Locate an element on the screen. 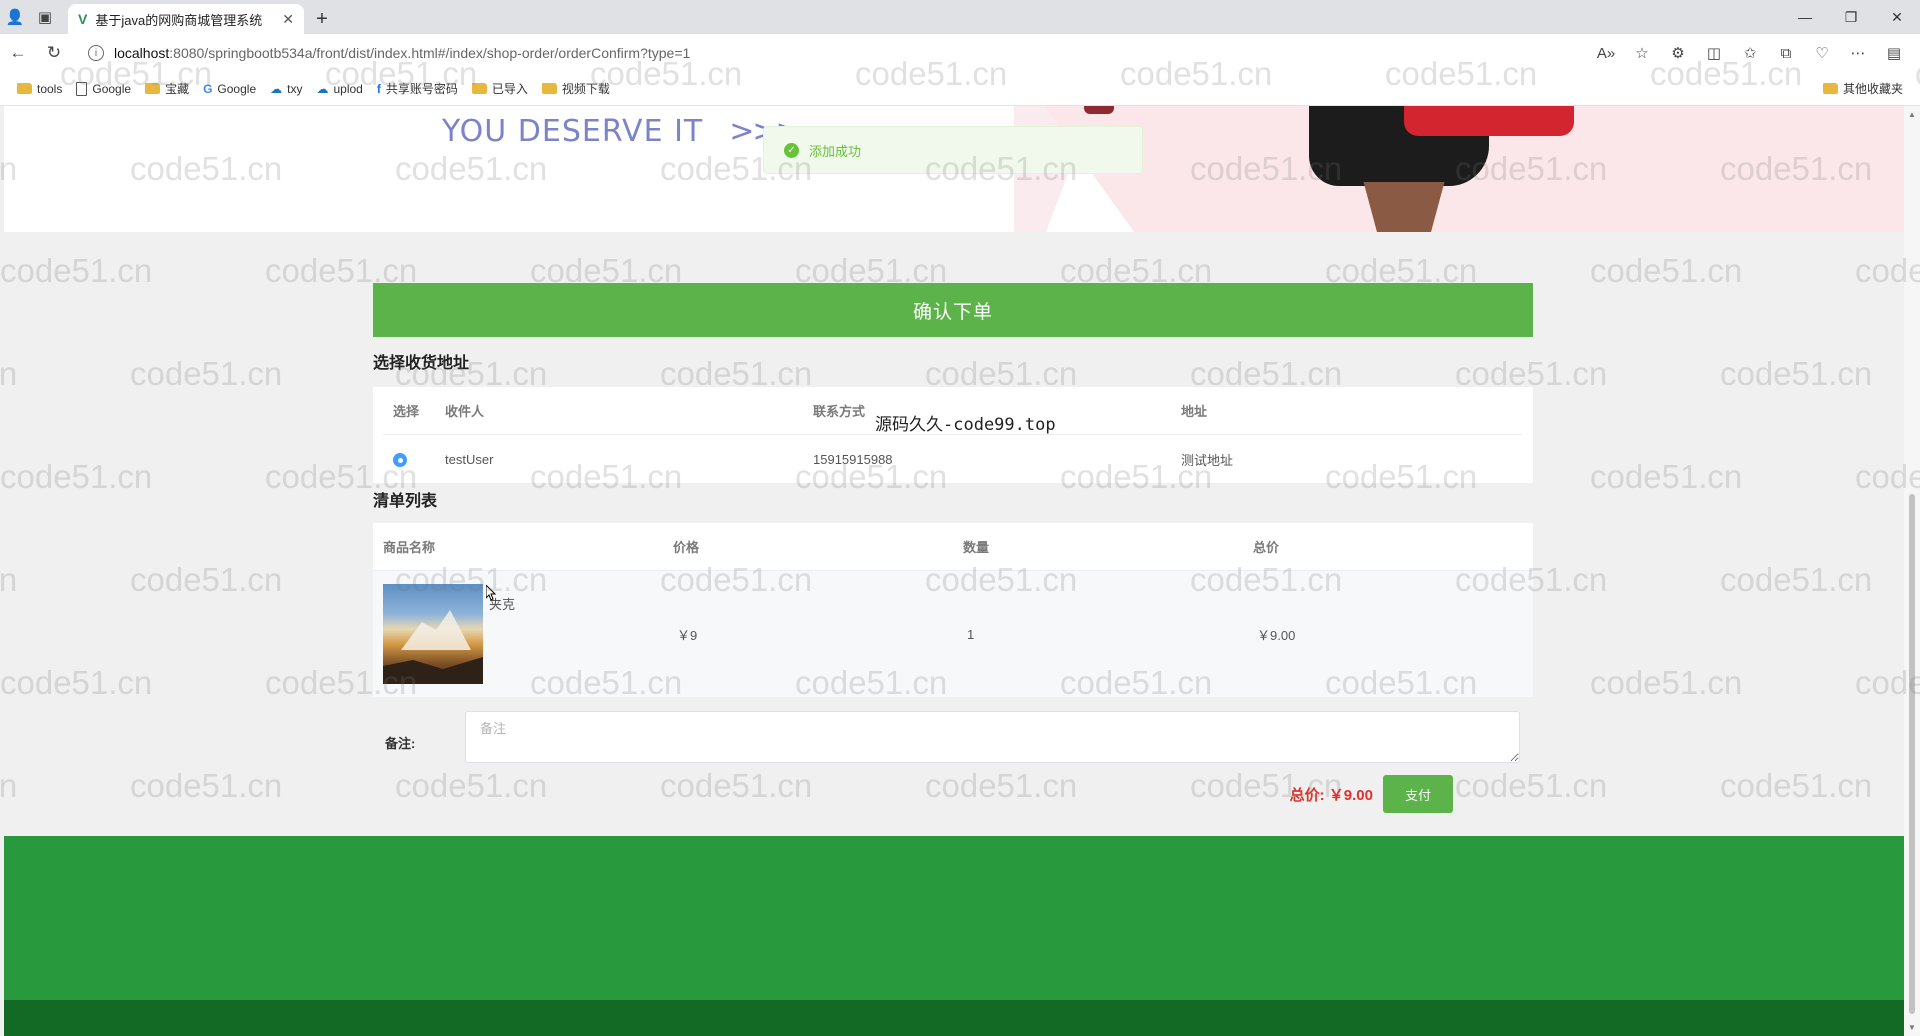 The height and width of the screenshot is (1036, 1920). back-icon: ← is located at coordinates (18, 53).